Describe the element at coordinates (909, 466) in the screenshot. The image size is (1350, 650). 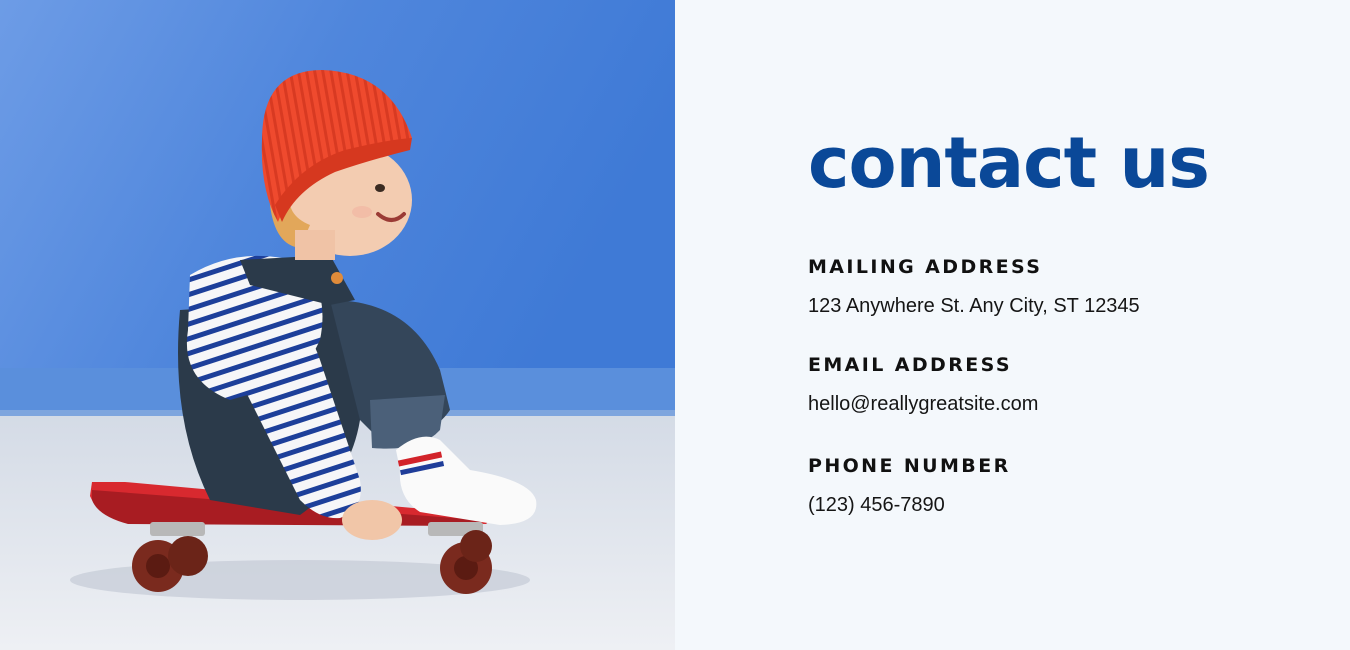
I see `phone-number-label: PHONE NUMBER` at that location.